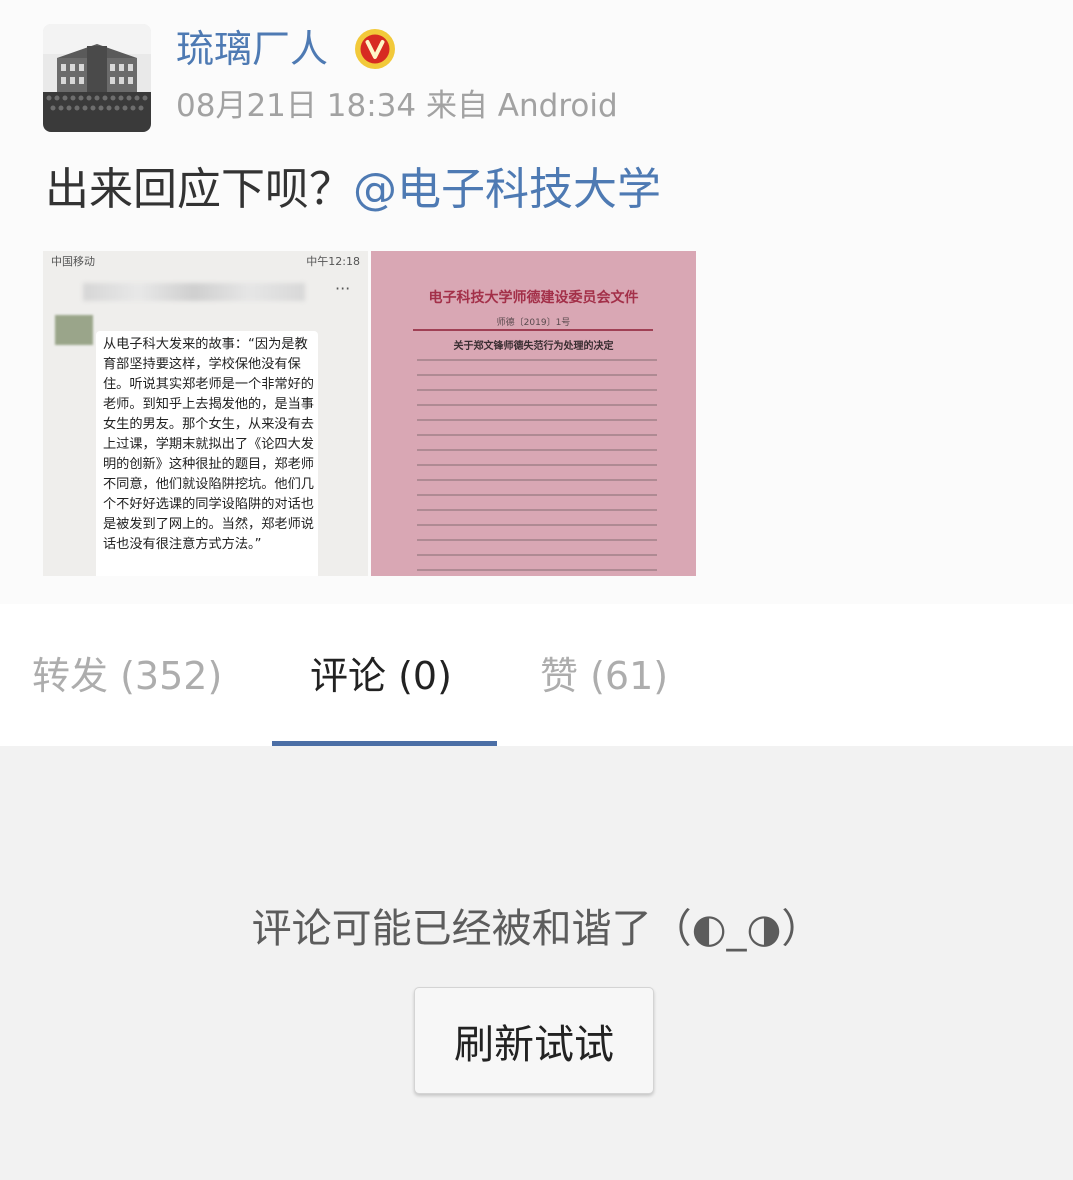  What do you see at coordinates (296, 106) in the screenshot?
I see `post-timestamp: 08月21日 18:34` at bounding box center [296, 106].